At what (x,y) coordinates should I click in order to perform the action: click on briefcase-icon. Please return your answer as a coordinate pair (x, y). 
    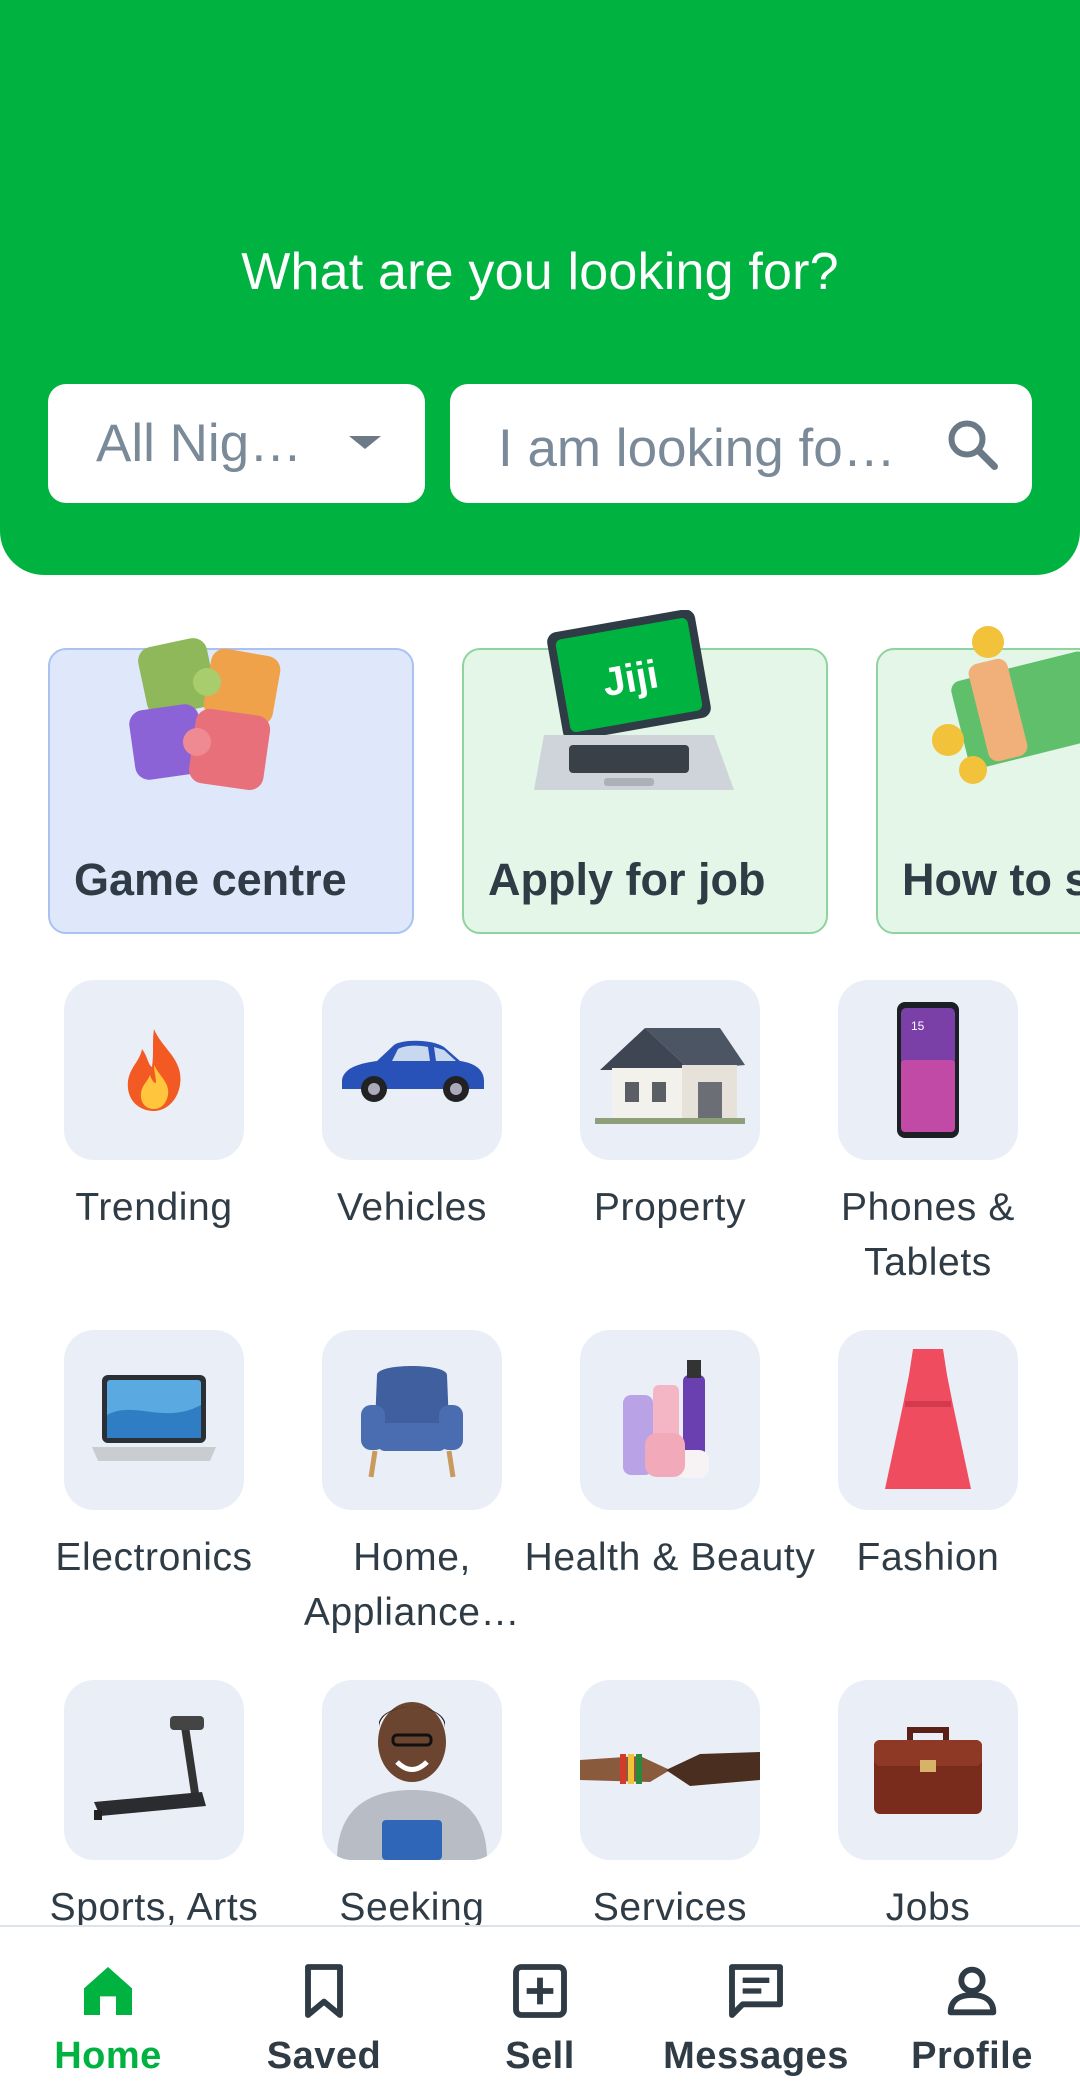
    Looking at the image, I should click on (928, 1770).